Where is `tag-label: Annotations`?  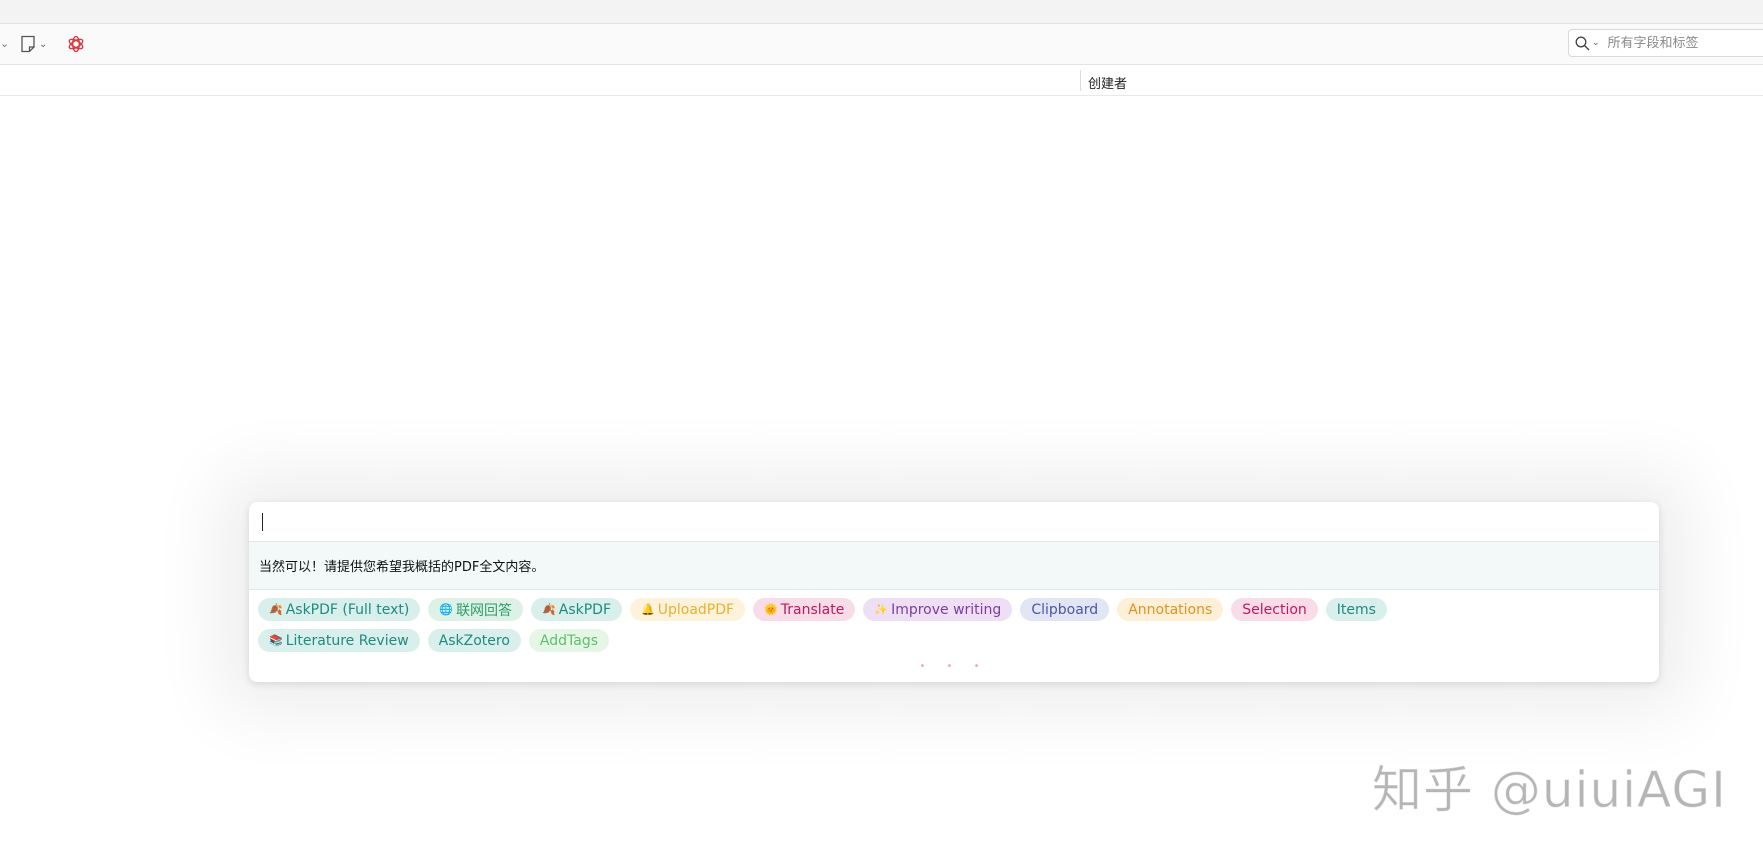 tag-label: Annotations is located at coordinates (1170, 609).